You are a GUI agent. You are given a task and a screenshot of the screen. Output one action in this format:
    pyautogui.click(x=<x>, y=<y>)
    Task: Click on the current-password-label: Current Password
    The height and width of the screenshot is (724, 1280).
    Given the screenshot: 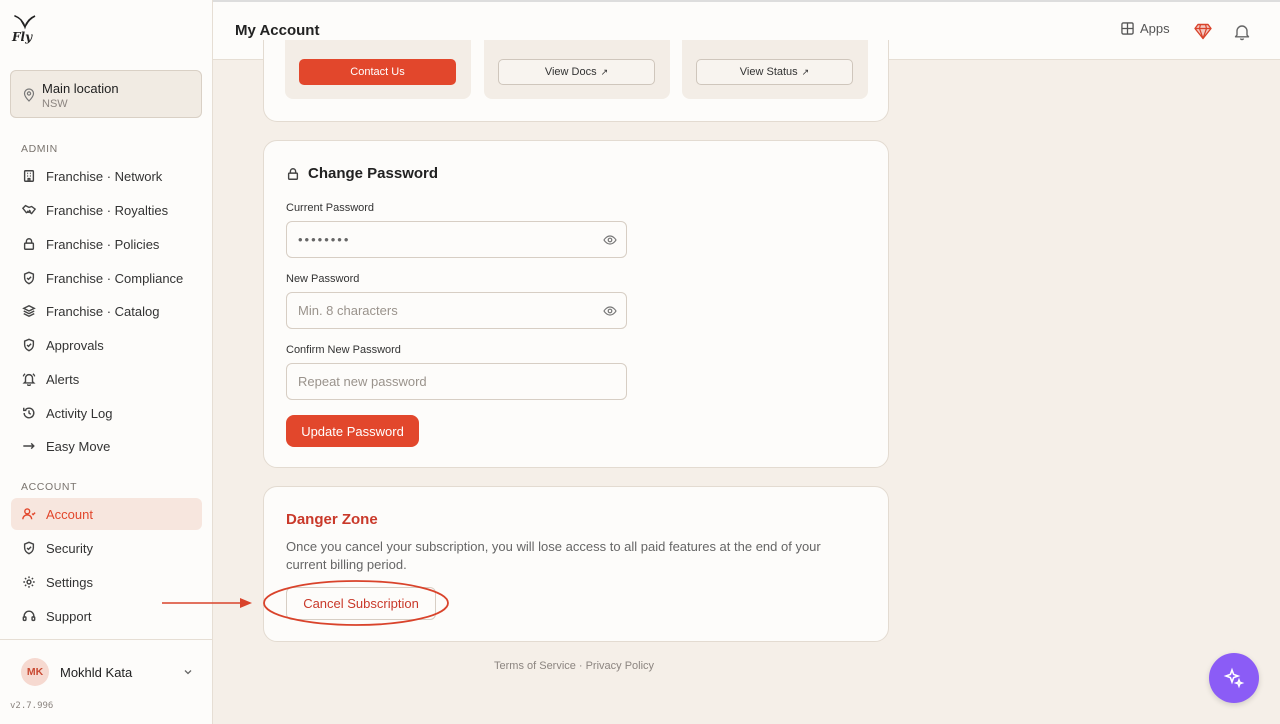 What is the action you would take?
    pyautogui.click(x=330, y=208)
    